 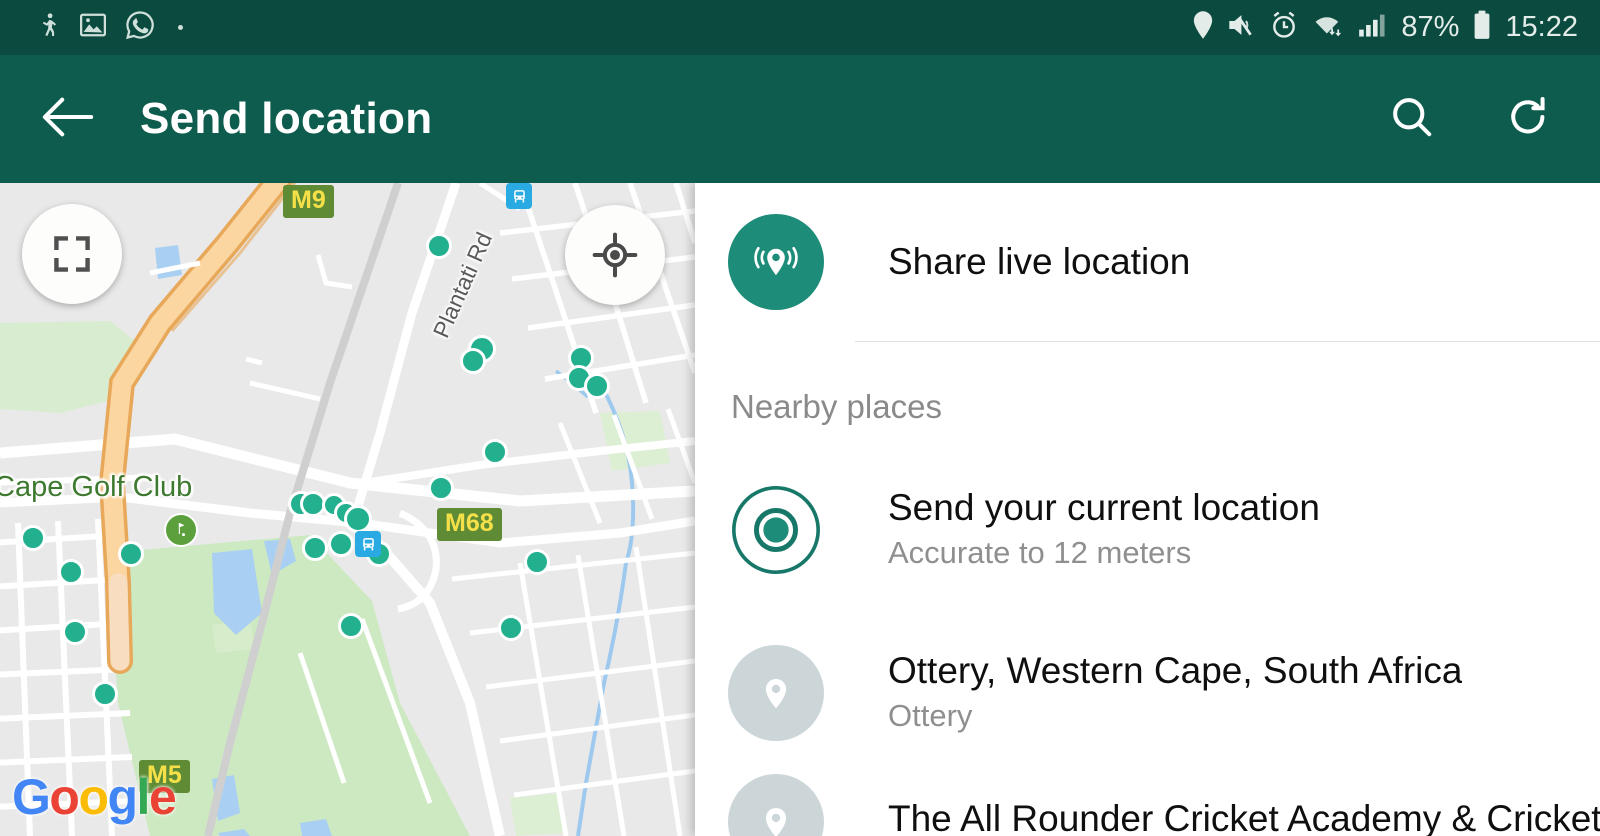 What do you see at coordinates (1470, 119) in the screenshot?
I see `app-bar-actions` at bounding box center [1470, 119].